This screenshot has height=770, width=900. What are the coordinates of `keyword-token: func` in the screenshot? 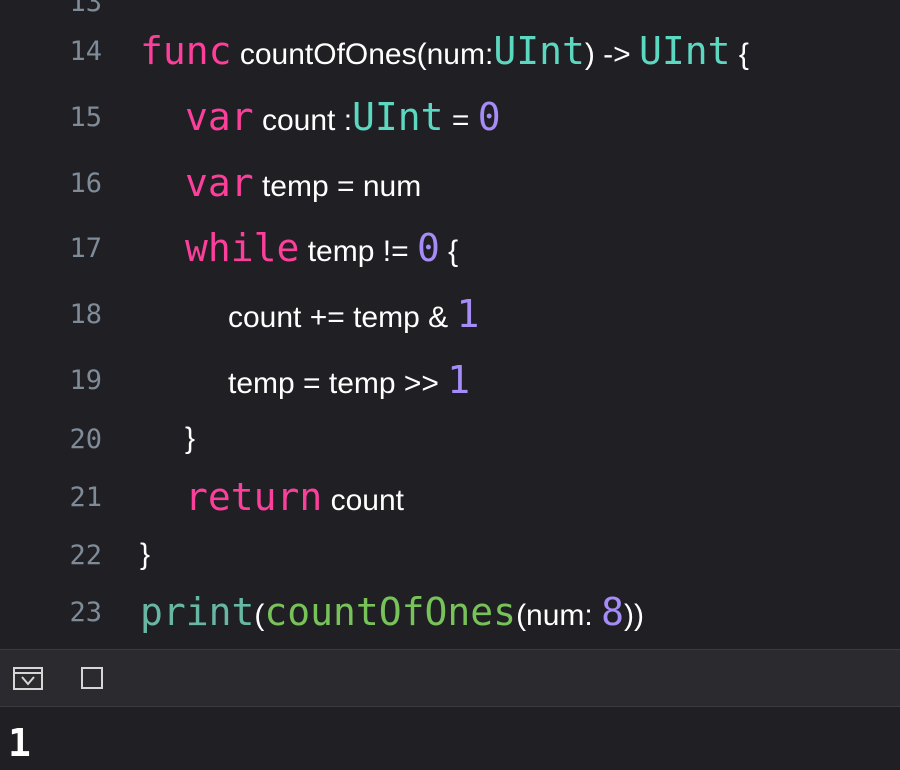 It's located at (186, 51).